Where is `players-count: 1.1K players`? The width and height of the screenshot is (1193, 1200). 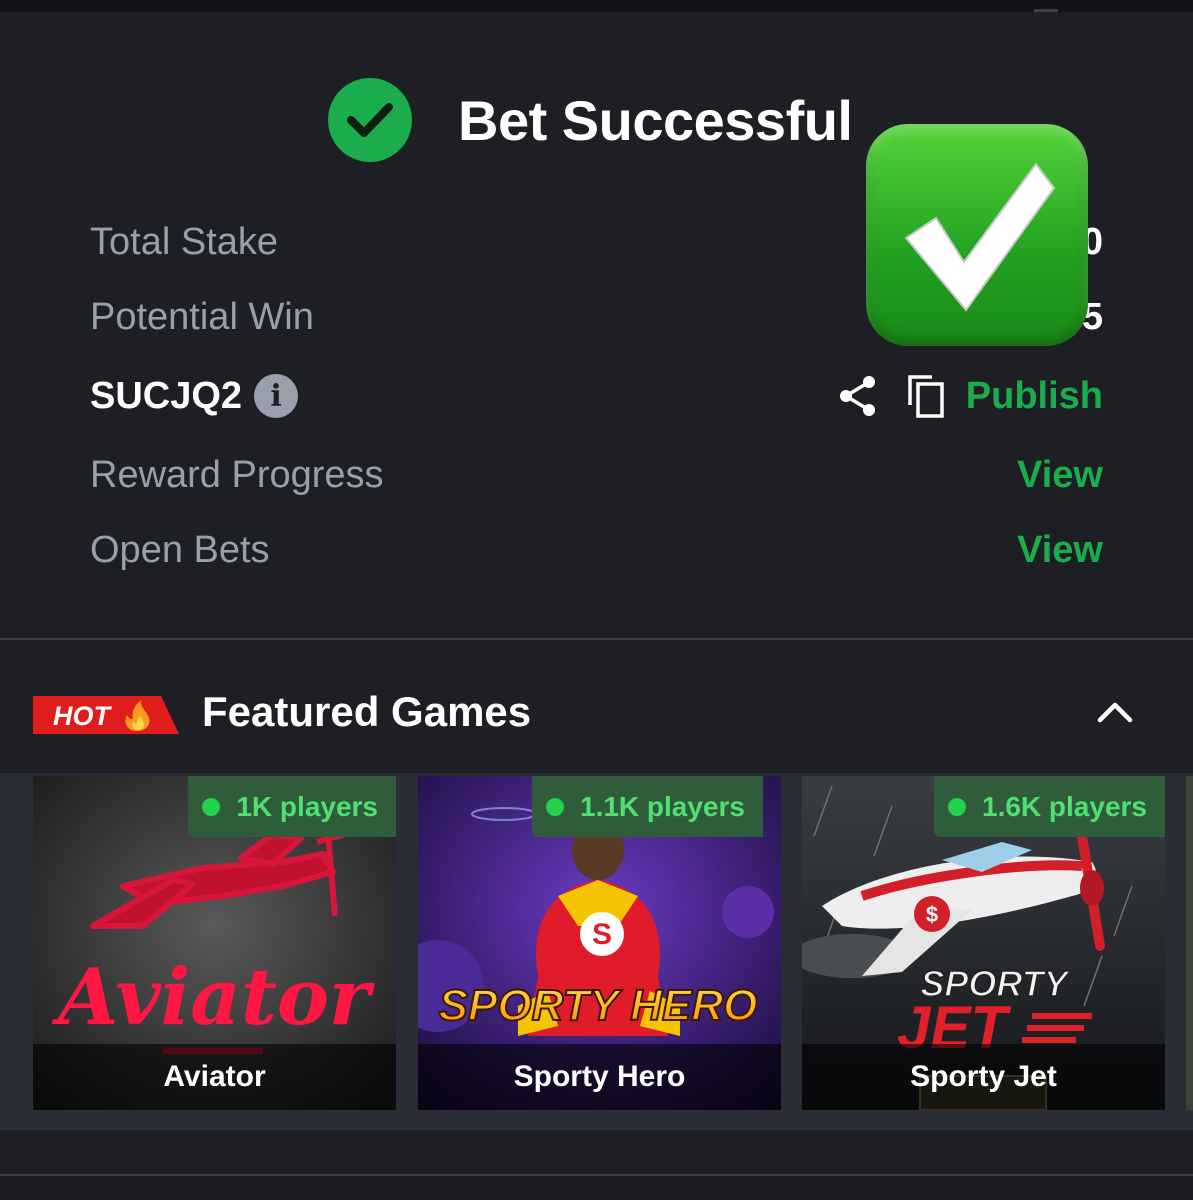 players-count: 1.1K players is located at coordinates (662, 806).